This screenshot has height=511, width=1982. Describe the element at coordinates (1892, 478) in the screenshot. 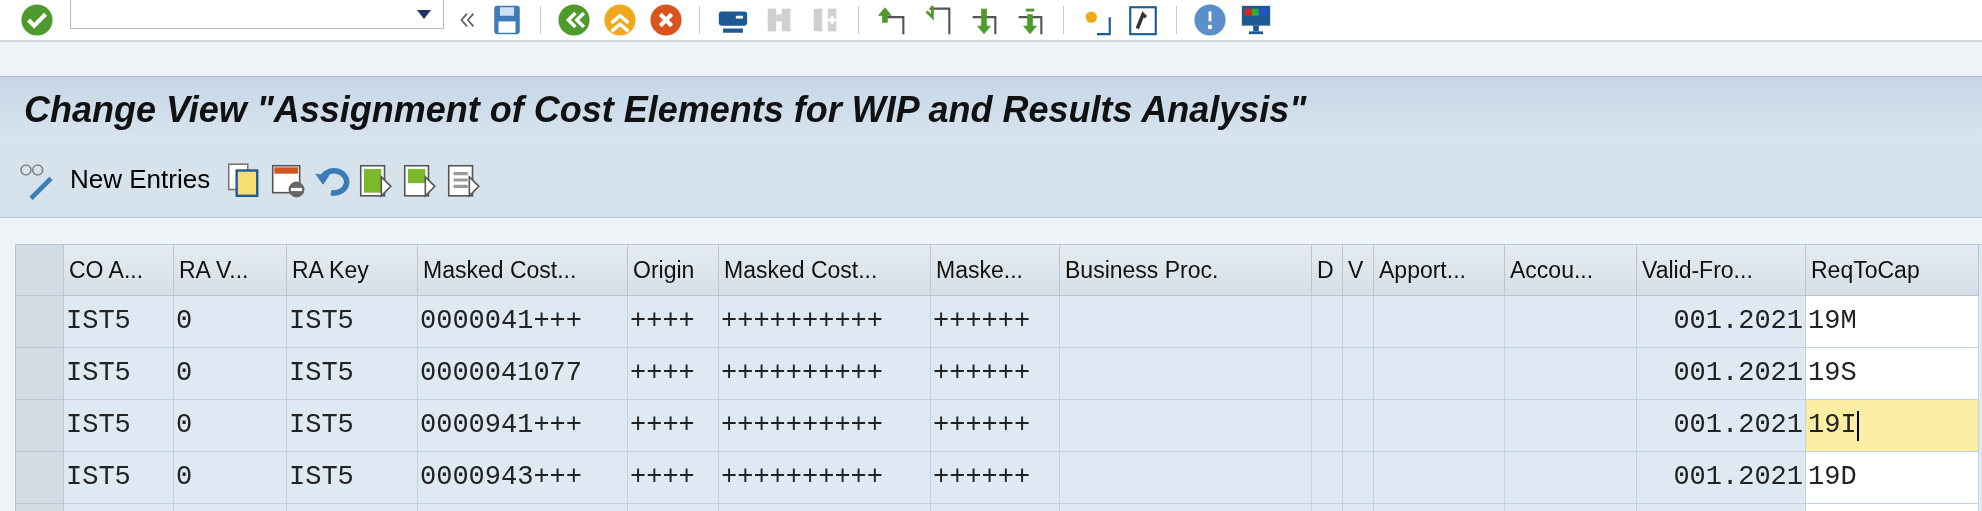

I see `input-field: 19D` at that location.